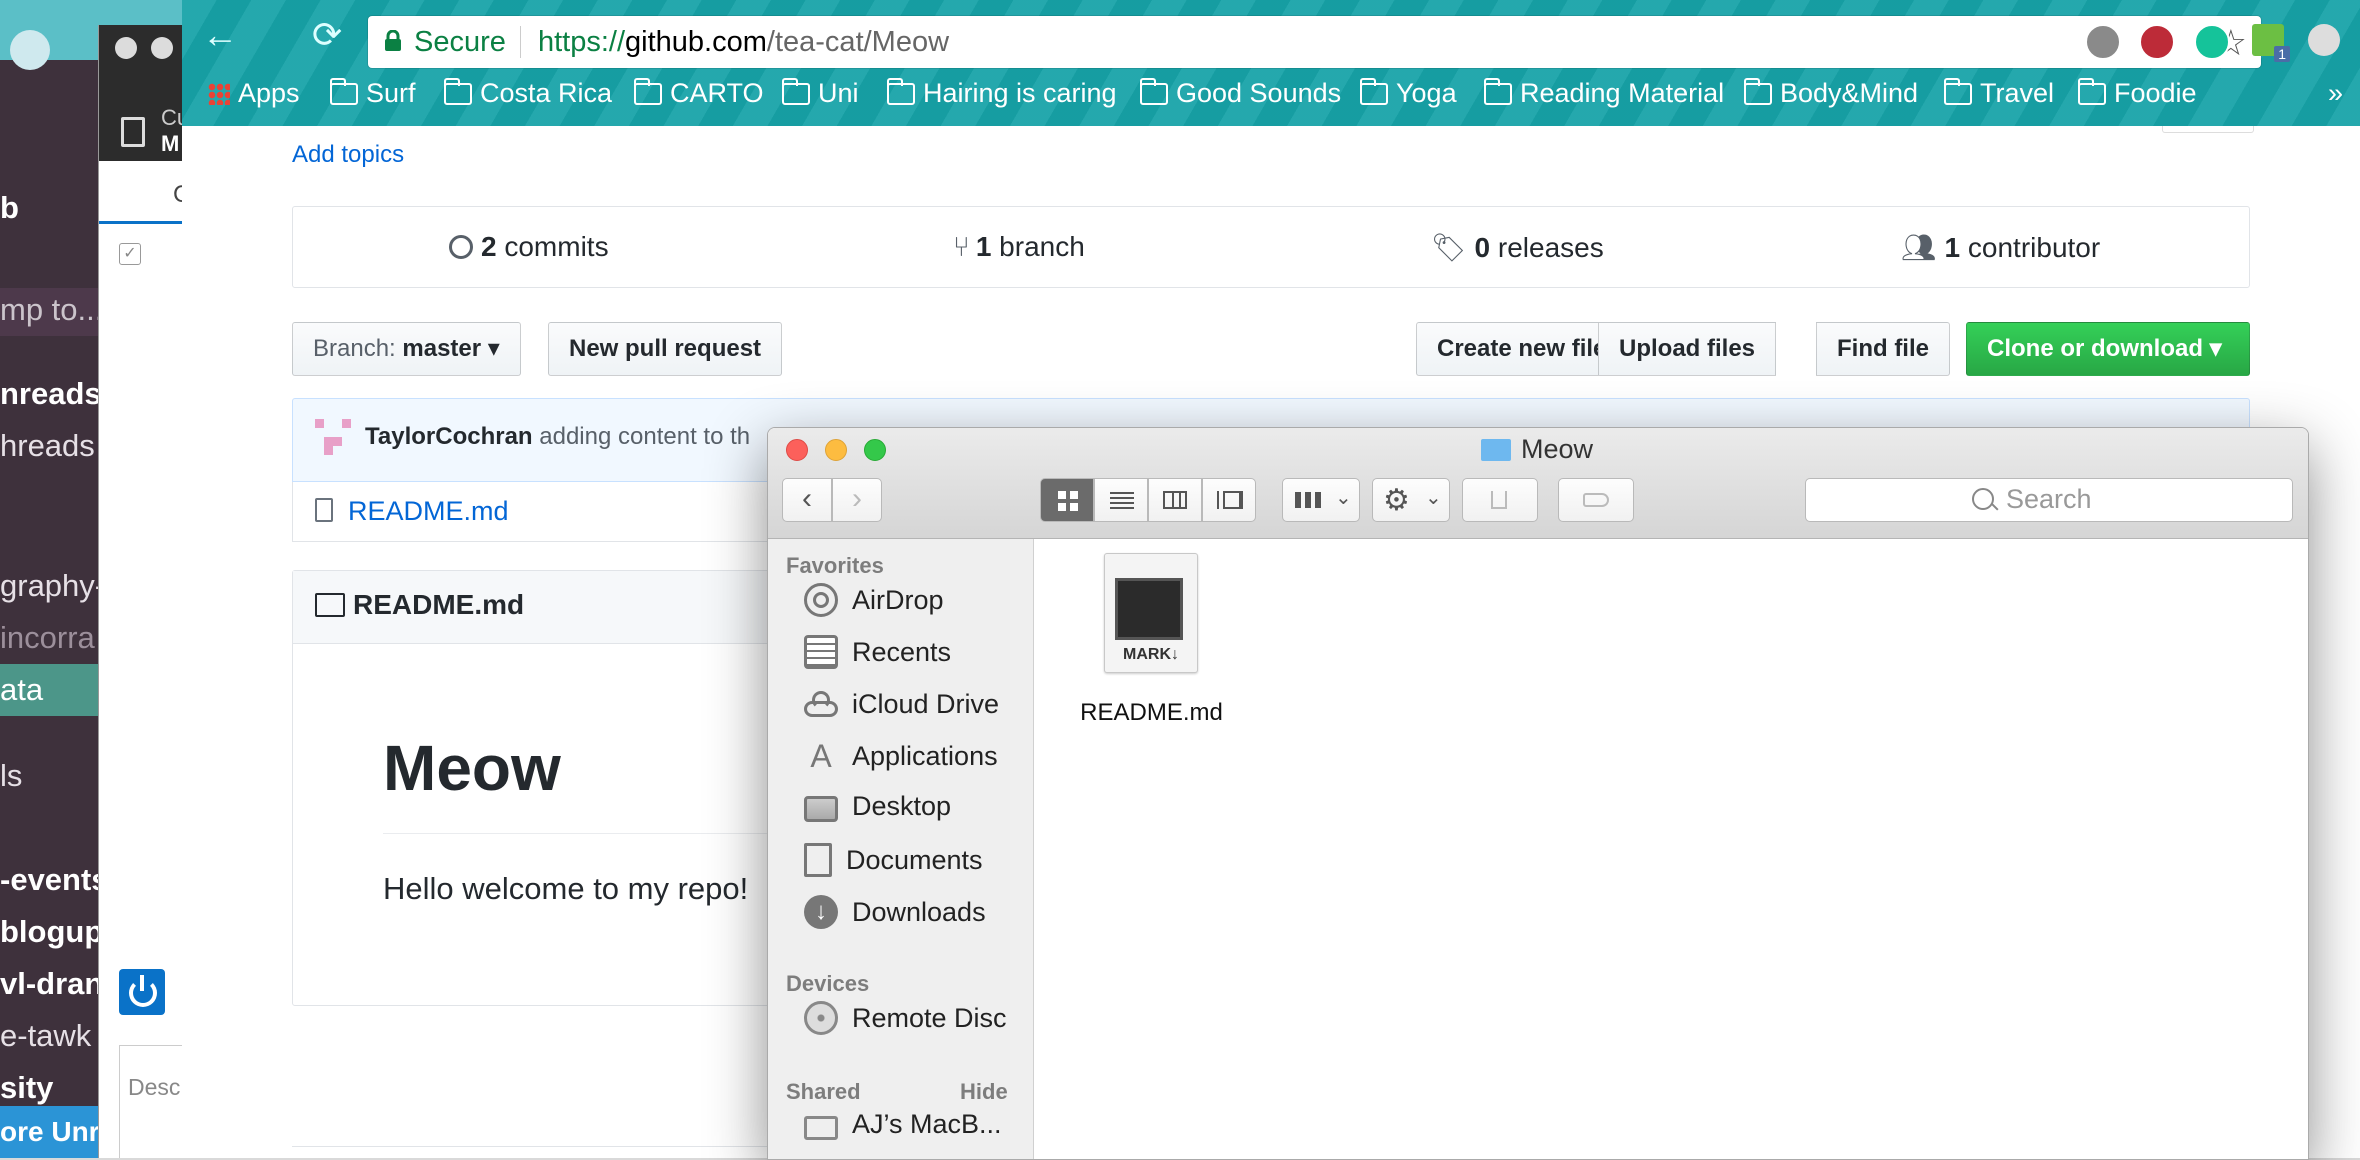 Image resolution: width=2360 pixels, height=1160 pixels. Describe the element at coordinates (1121, 500) in the screenshot. I see `list-view-button` at that location.